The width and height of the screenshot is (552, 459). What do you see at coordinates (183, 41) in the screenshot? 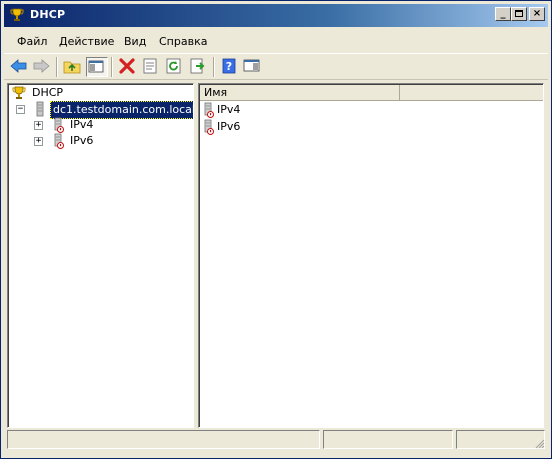
I see `menu-help: Справка` at bounding box center [183, 41].